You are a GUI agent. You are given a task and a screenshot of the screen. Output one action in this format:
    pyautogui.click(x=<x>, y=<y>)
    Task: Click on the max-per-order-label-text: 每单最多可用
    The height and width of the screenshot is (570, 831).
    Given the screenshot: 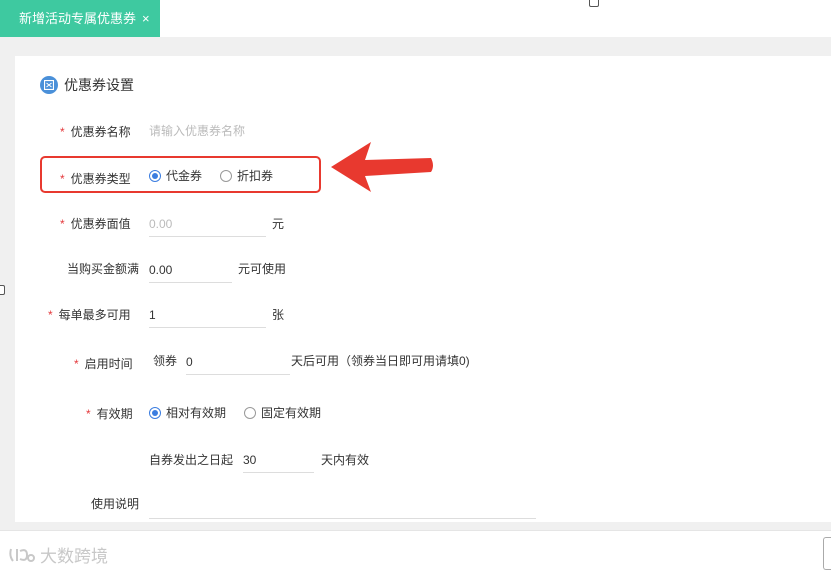 What is the action you would take?
    pyautogui.click(x=94, y=315)
    